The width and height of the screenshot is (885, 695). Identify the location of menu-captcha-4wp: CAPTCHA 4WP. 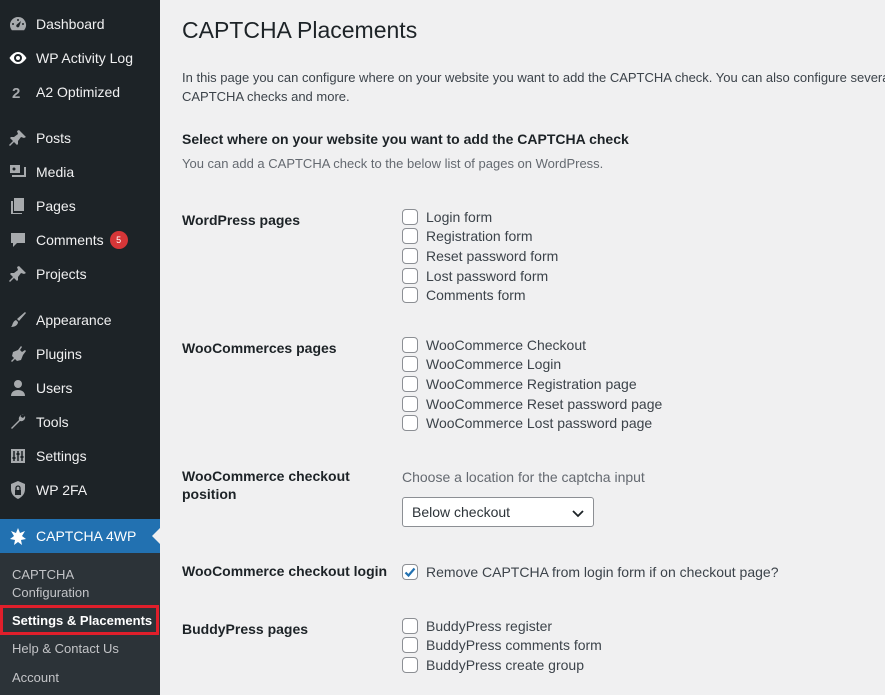
(80, 536).